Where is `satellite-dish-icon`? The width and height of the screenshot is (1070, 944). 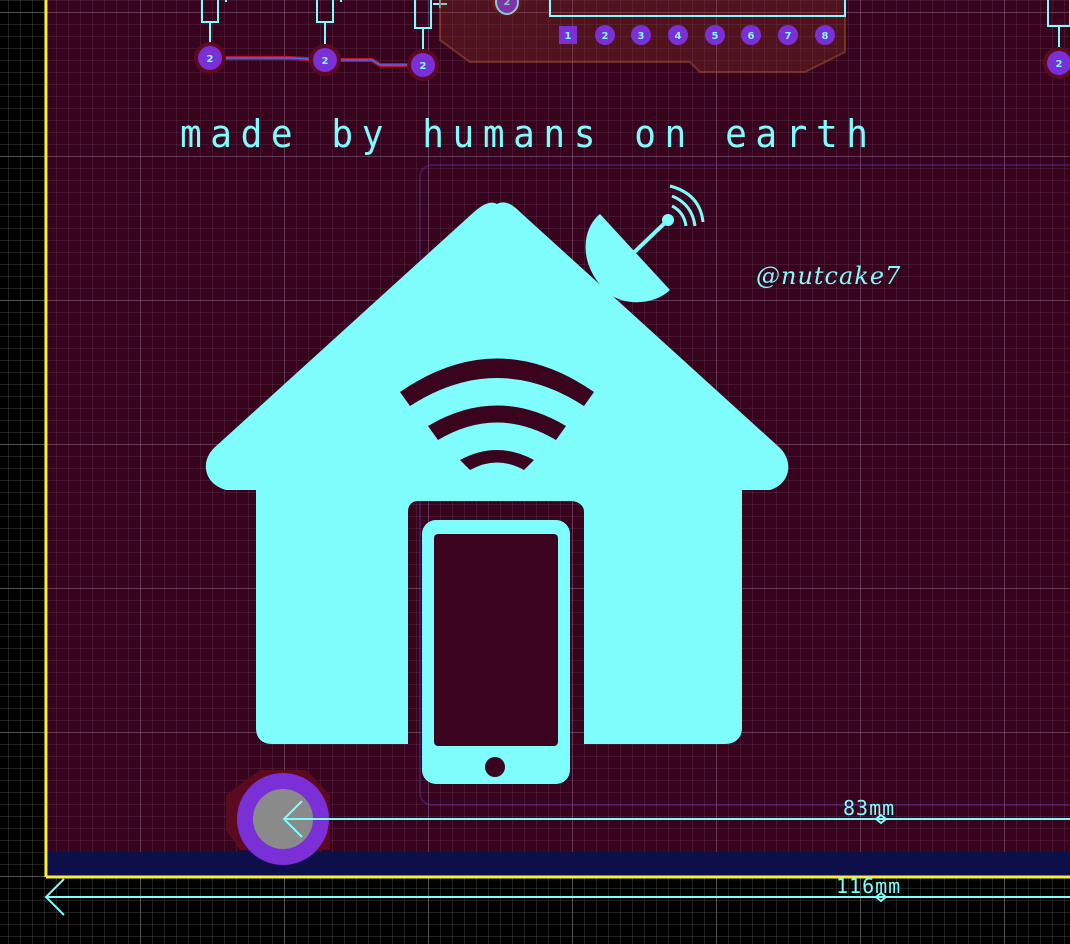
satellite-dish-icon is located at coordinates (645, 243).